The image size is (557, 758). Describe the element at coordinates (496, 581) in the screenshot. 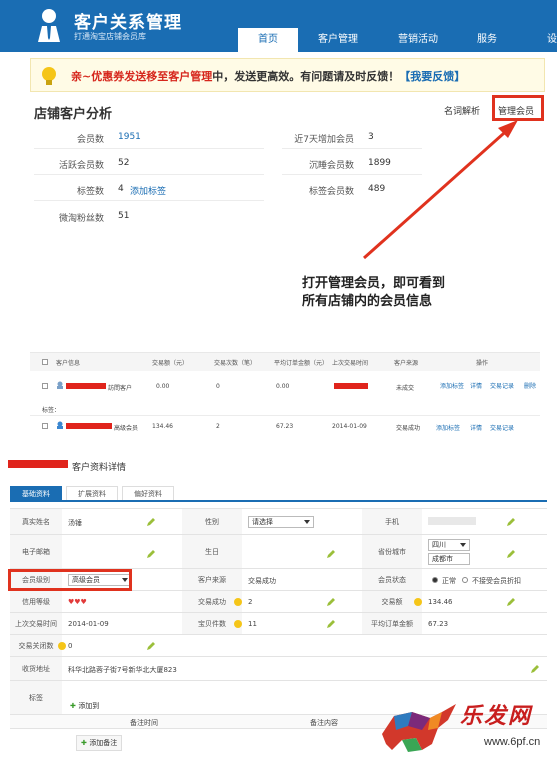

I see `status-no-discount-label: 不接受会员折扣` at that location.